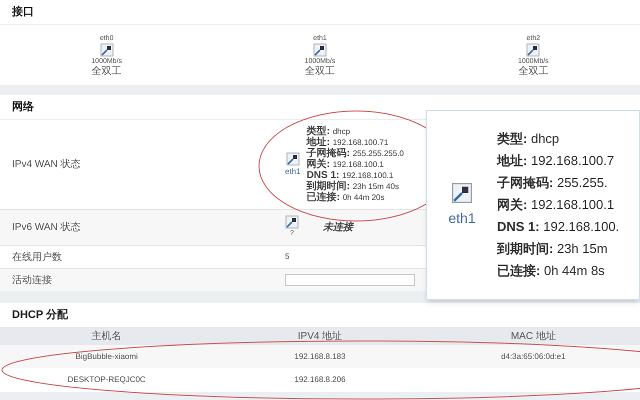  What do you see at coordinates (320, 12) in the screenshot?
I see `section-header: 接口` at bounding box center [320, 12].